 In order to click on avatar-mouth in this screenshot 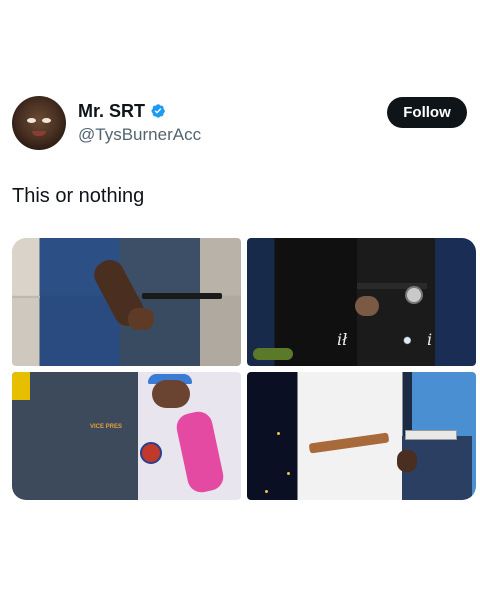, I will do `click(39, 133)`.